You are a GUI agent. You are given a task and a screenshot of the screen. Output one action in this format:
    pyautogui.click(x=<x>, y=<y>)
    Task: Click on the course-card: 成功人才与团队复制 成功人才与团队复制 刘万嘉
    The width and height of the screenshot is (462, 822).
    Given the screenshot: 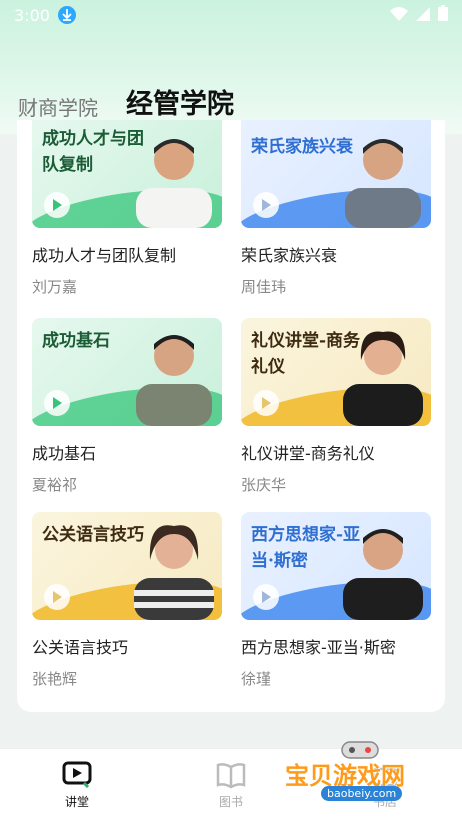 What is the action you would take?
    pyautogui.click(x=127, y=208)
    